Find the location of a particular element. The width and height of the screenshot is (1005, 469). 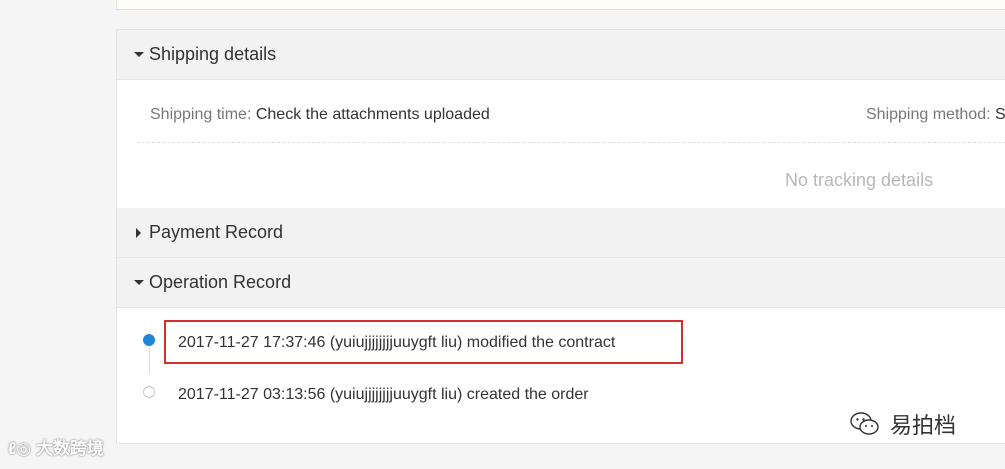

timeline-connector is located at coordinates (149, 361).